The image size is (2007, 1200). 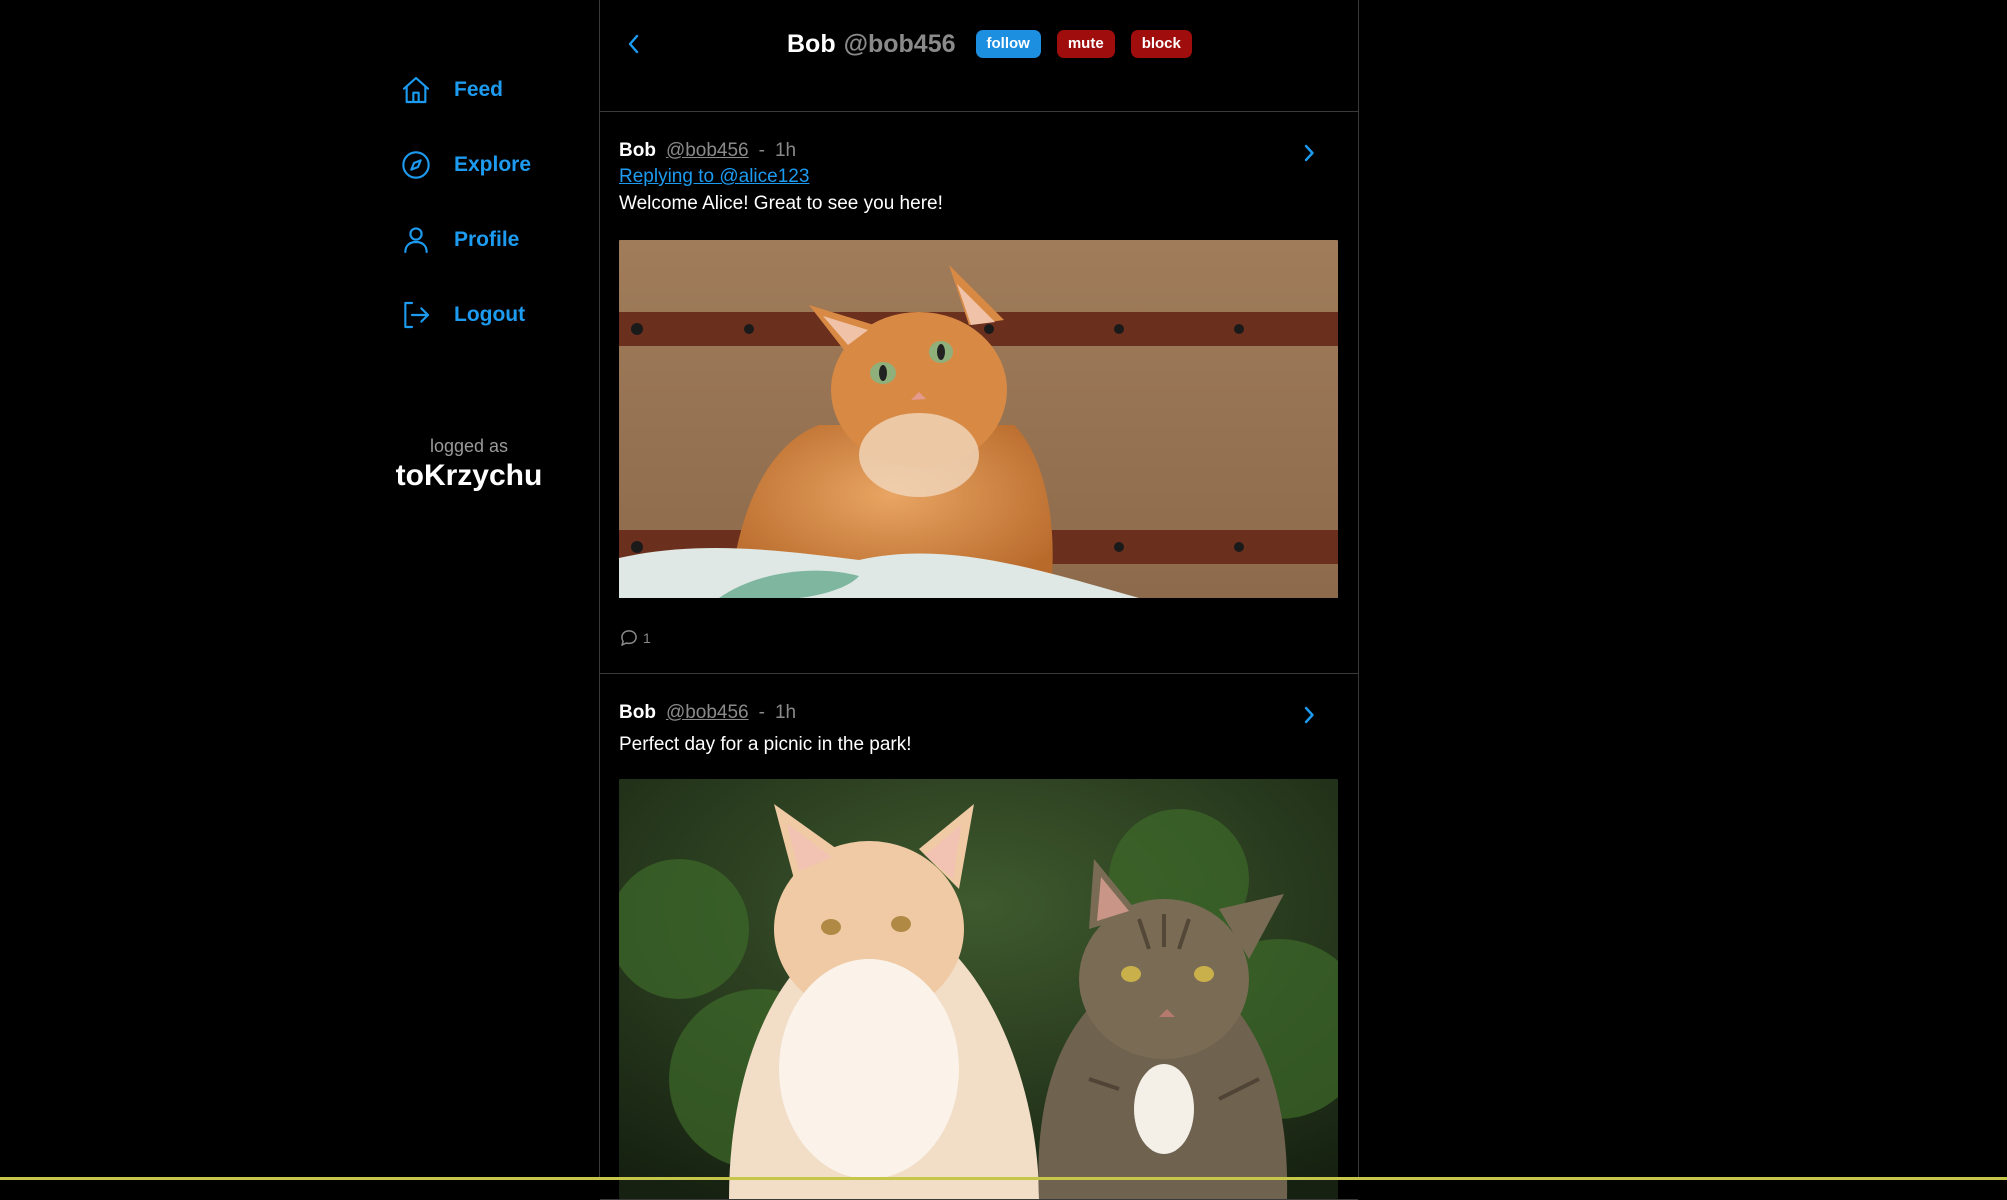 What do you see at coordinates (479, 89) in the screenshot?
I see `sidebar-item-label: Feed` at bounding box center [479, 89].